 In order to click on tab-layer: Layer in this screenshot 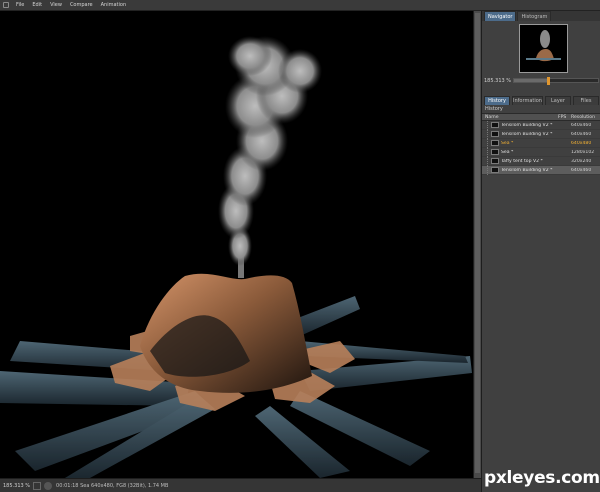, I will do `click(557, 100)`.